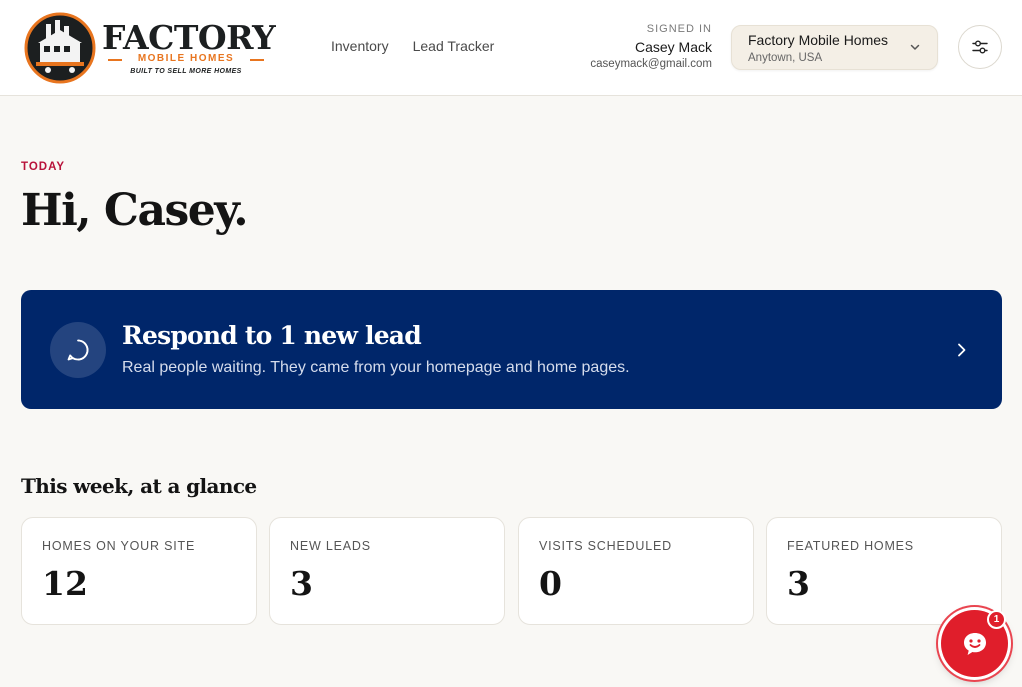 This screenshot has width=1022, height=687. Describe the element at coordinates (679, 29) in the screenshot. I see `signed-in-label: SIGNED IN` at that location.